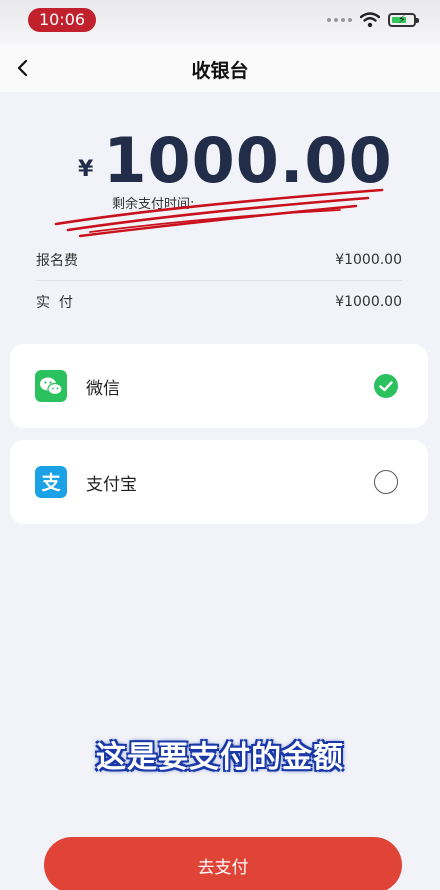 This screenshot has height=890, width=440. What do you see at coordinates (219, 260) in the screenshot?
I see `summary-row-fee: 报名费 ¥1000.00` at bounding box center [219, 260].